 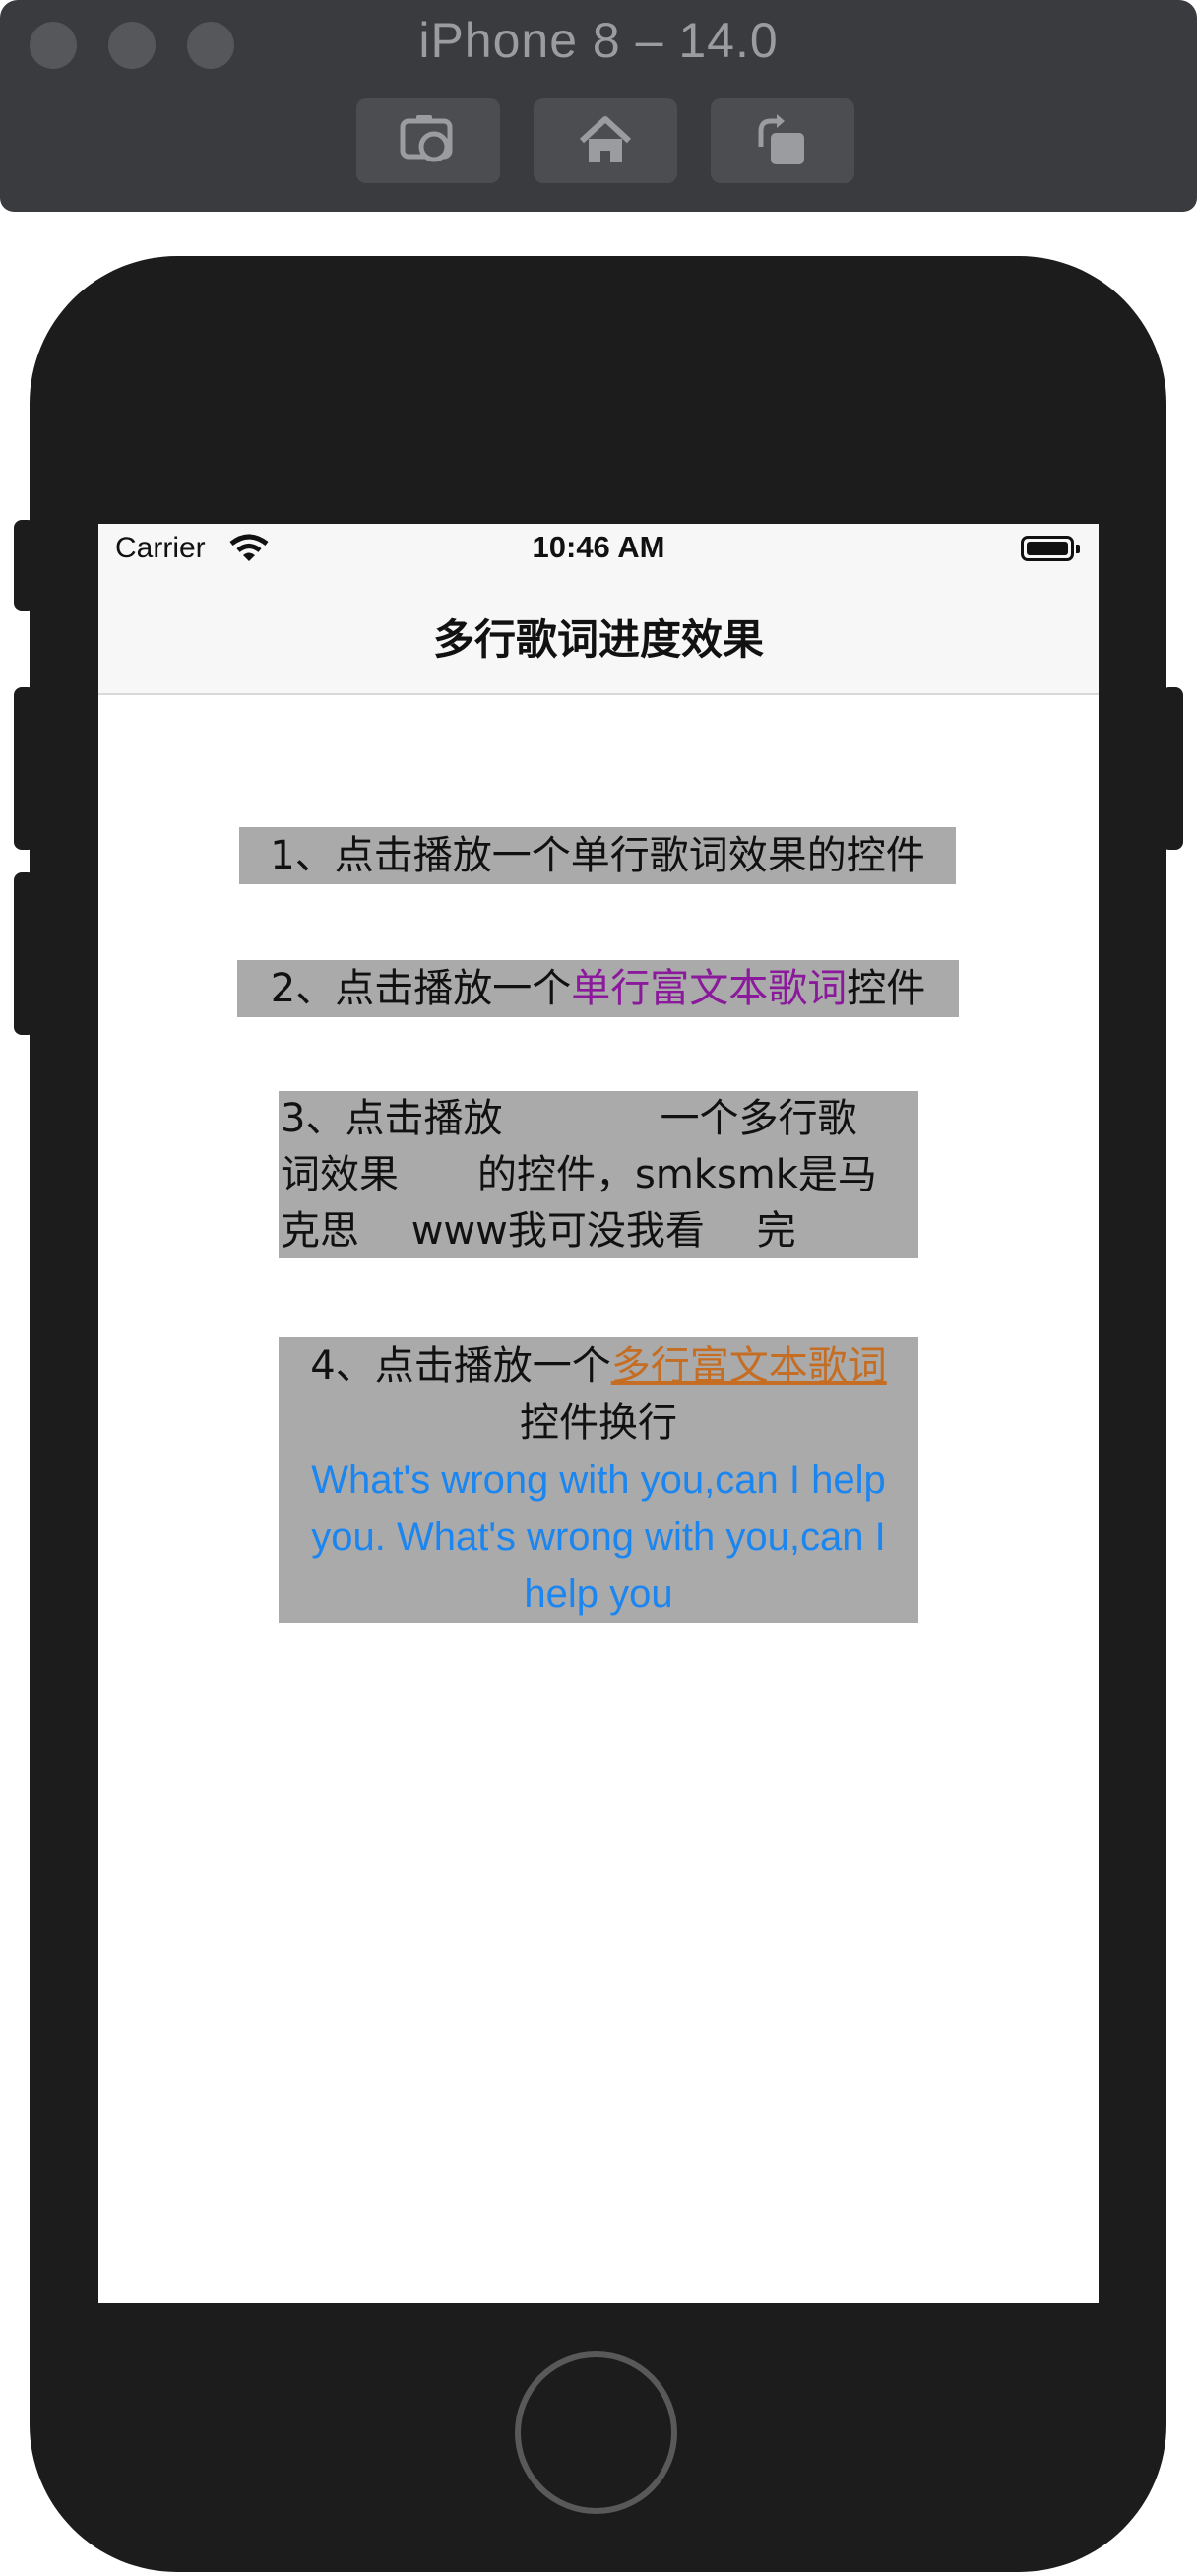 I want to click on navigation-bar: 多行歌词进度效果, so click(x=598, y=637).